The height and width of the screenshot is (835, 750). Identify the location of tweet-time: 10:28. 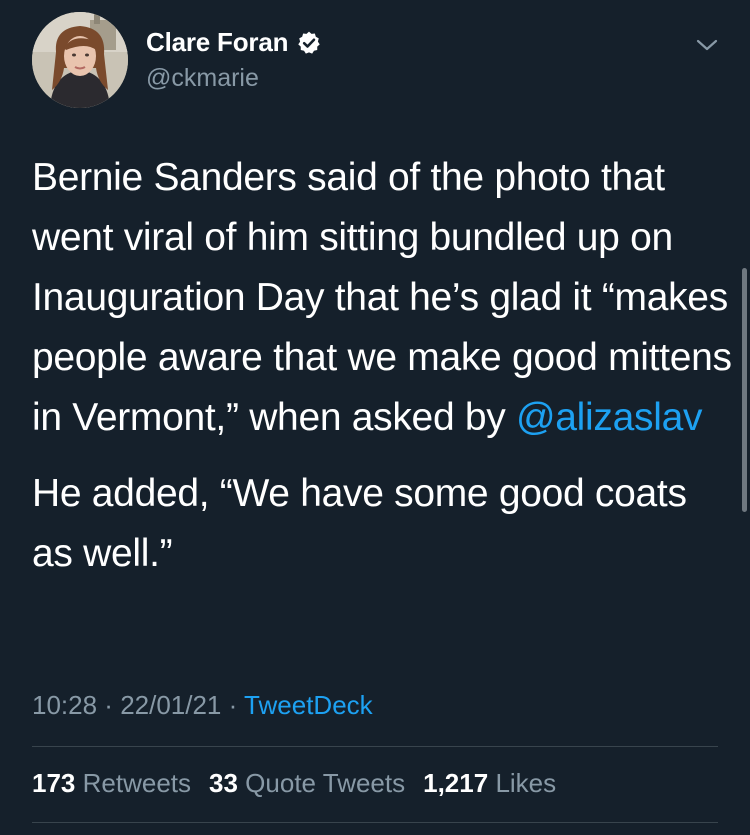
(64, 705).